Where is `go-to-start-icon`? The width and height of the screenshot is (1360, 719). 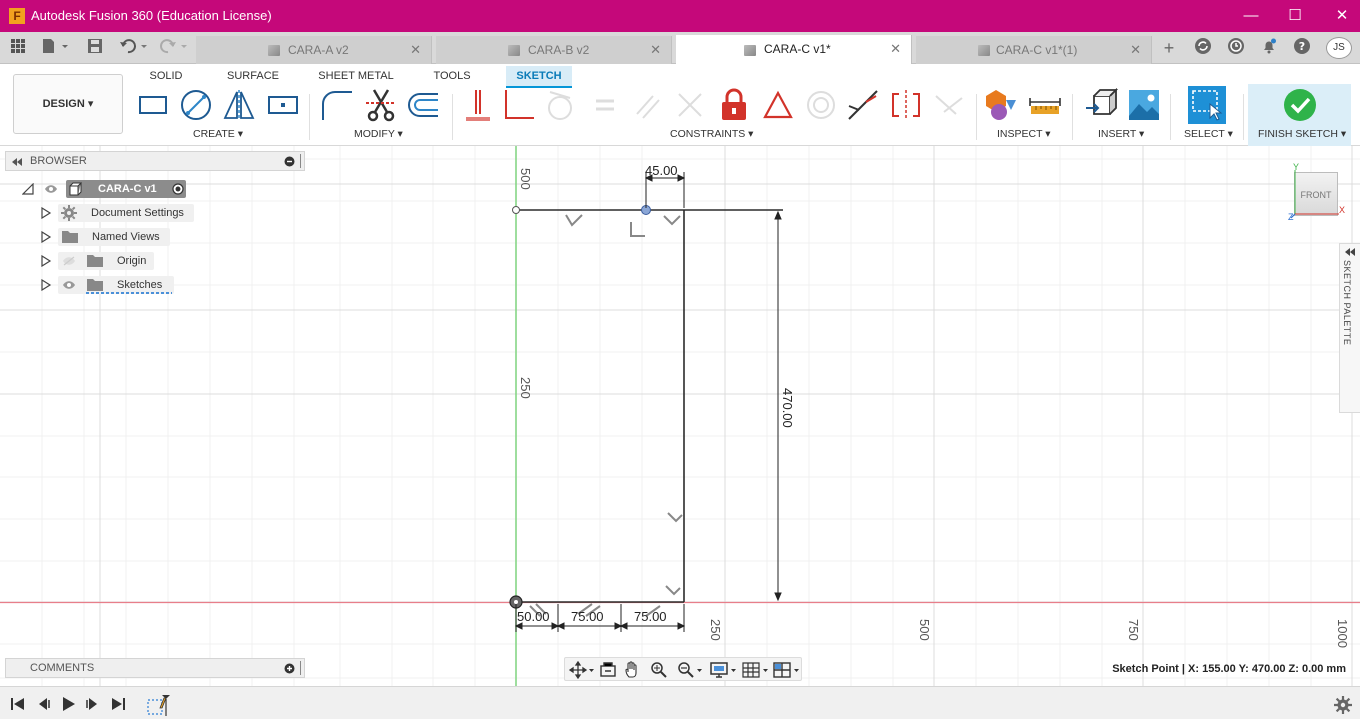
go-to-start-icon is located at coordinates (18, 704).